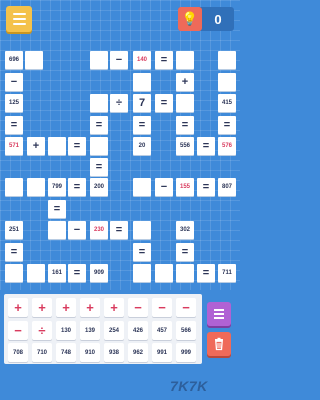 The width and height of the screenshot is (320, 400). I want to click on grid-cell: 20, so click(142, 146).